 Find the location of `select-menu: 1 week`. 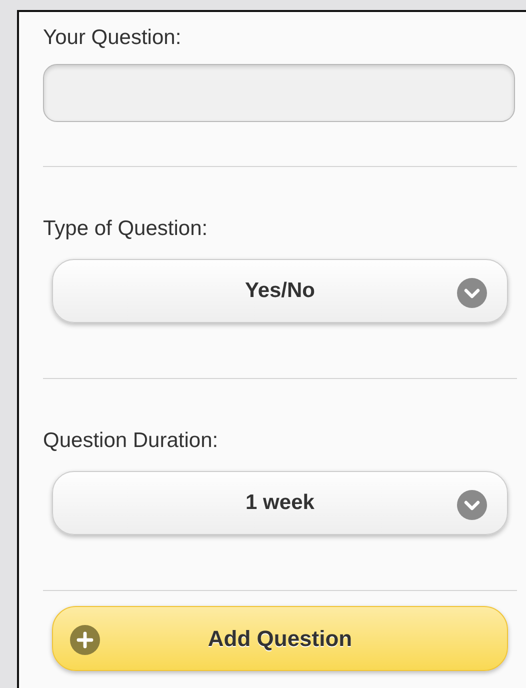

select-menu: 1 week is located at coordinates (280, 503).